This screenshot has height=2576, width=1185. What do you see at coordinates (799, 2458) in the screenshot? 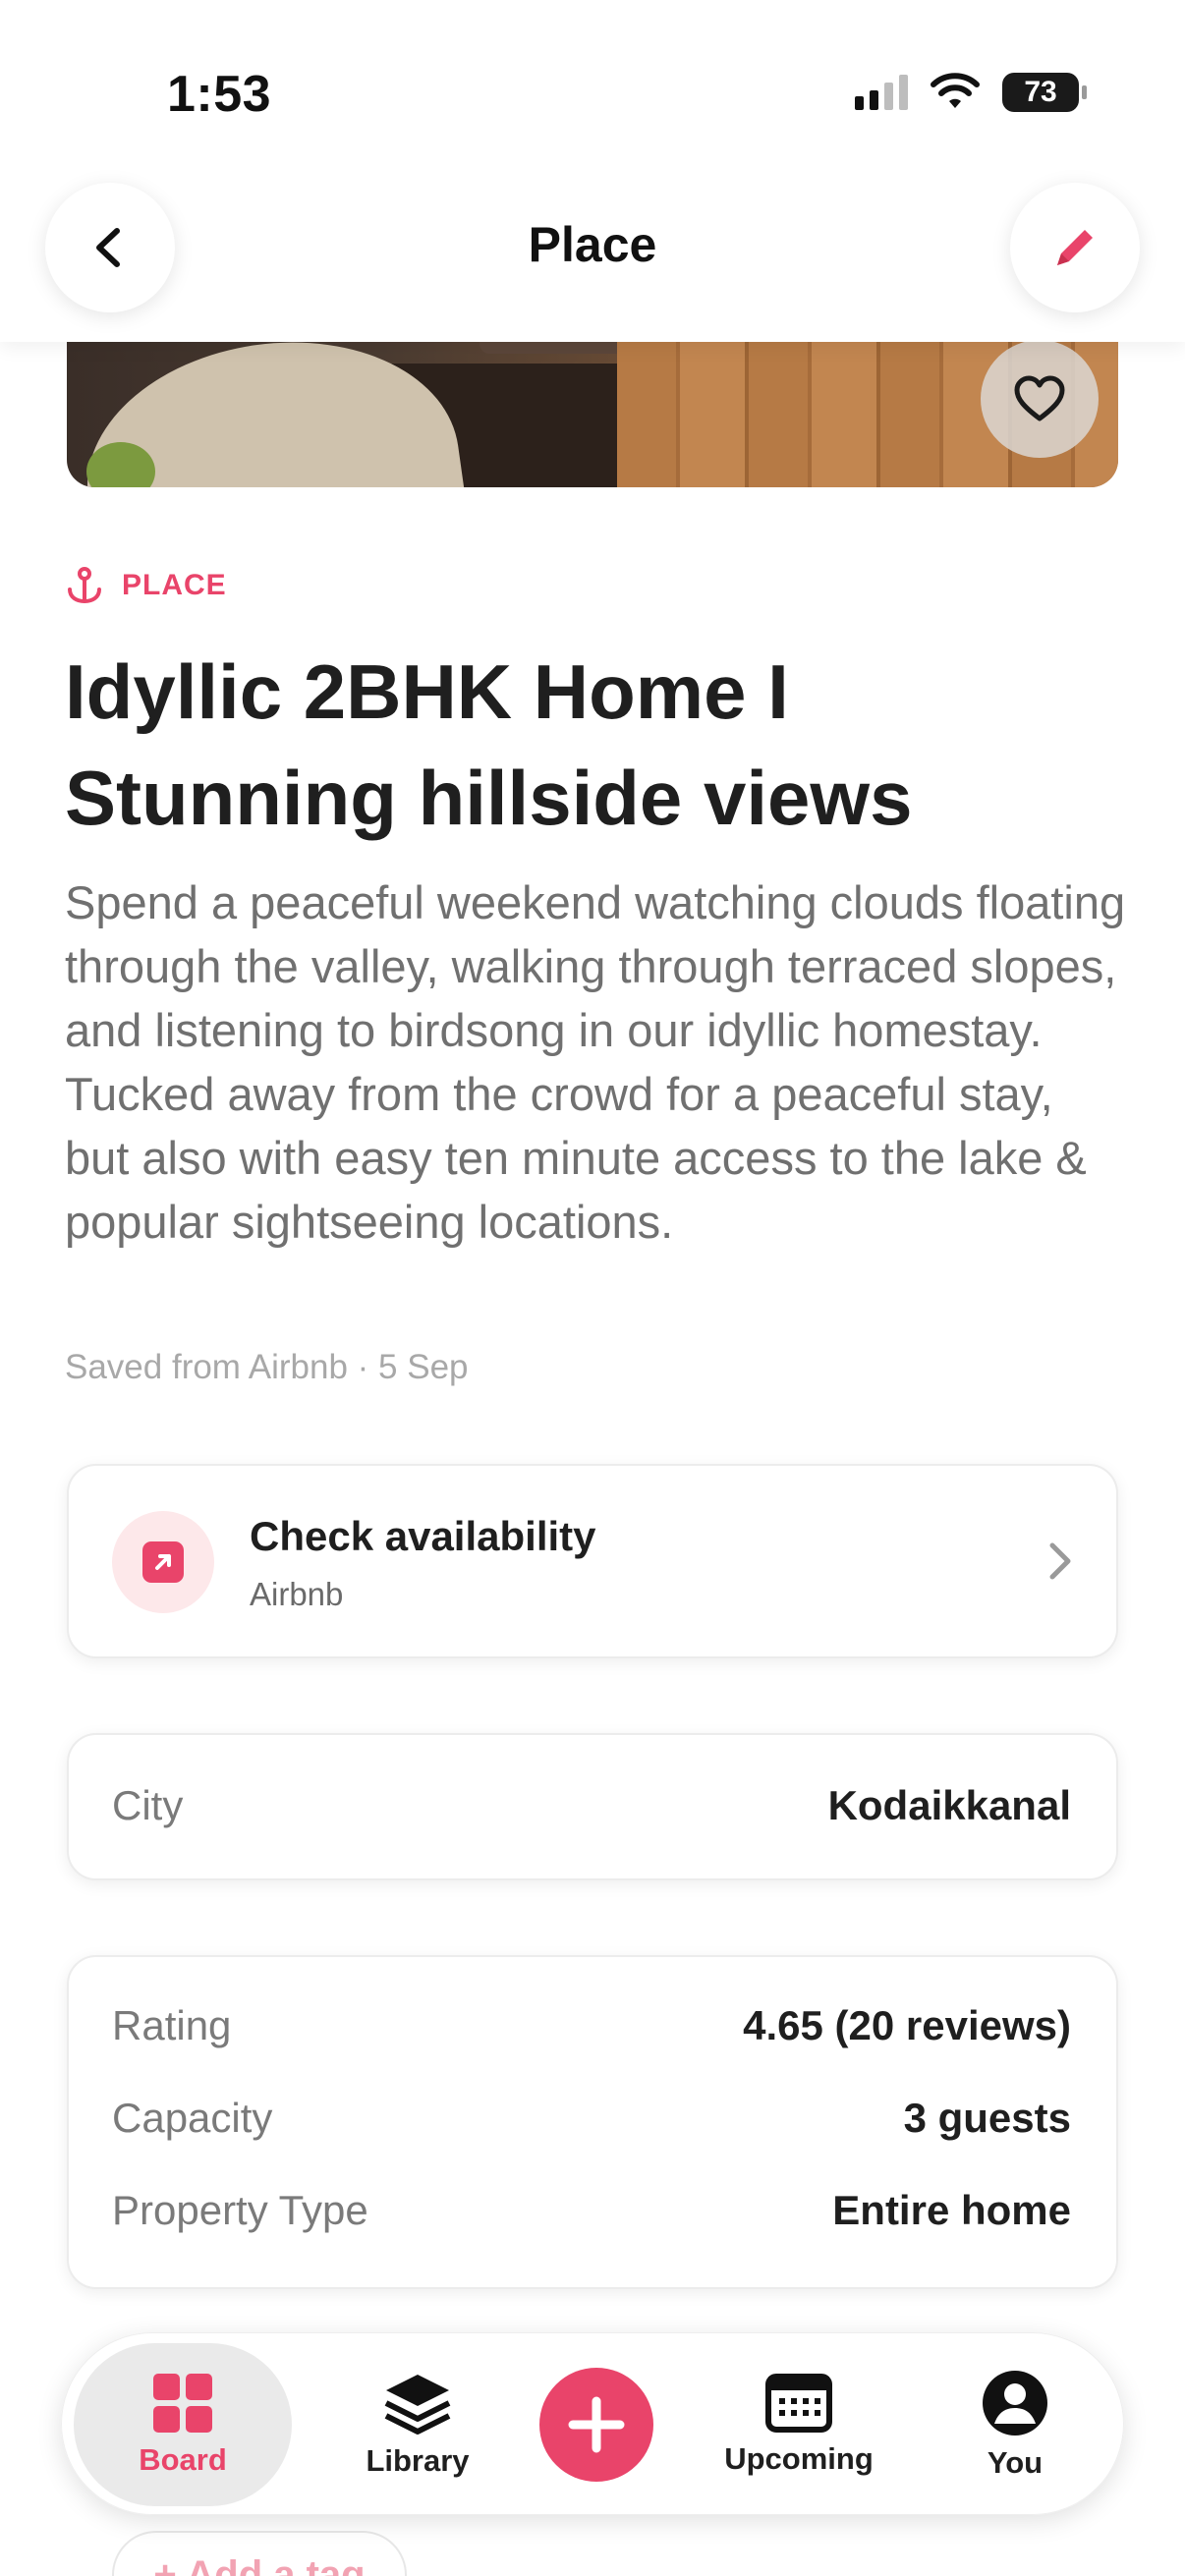
I see `nav-label: Upcoming` at bounding box center [799, 2458].